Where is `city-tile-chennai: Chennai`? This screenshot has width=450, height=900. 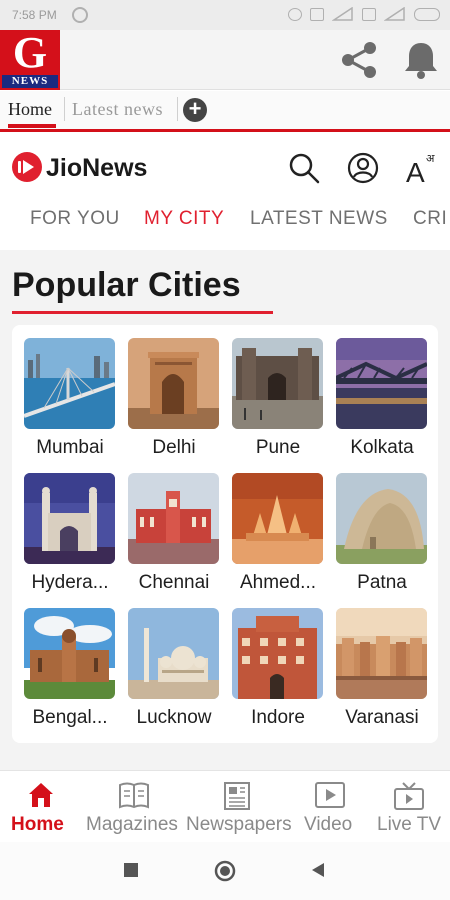
city-tile-chennai: Chennai is located at coordinates (176, 538).